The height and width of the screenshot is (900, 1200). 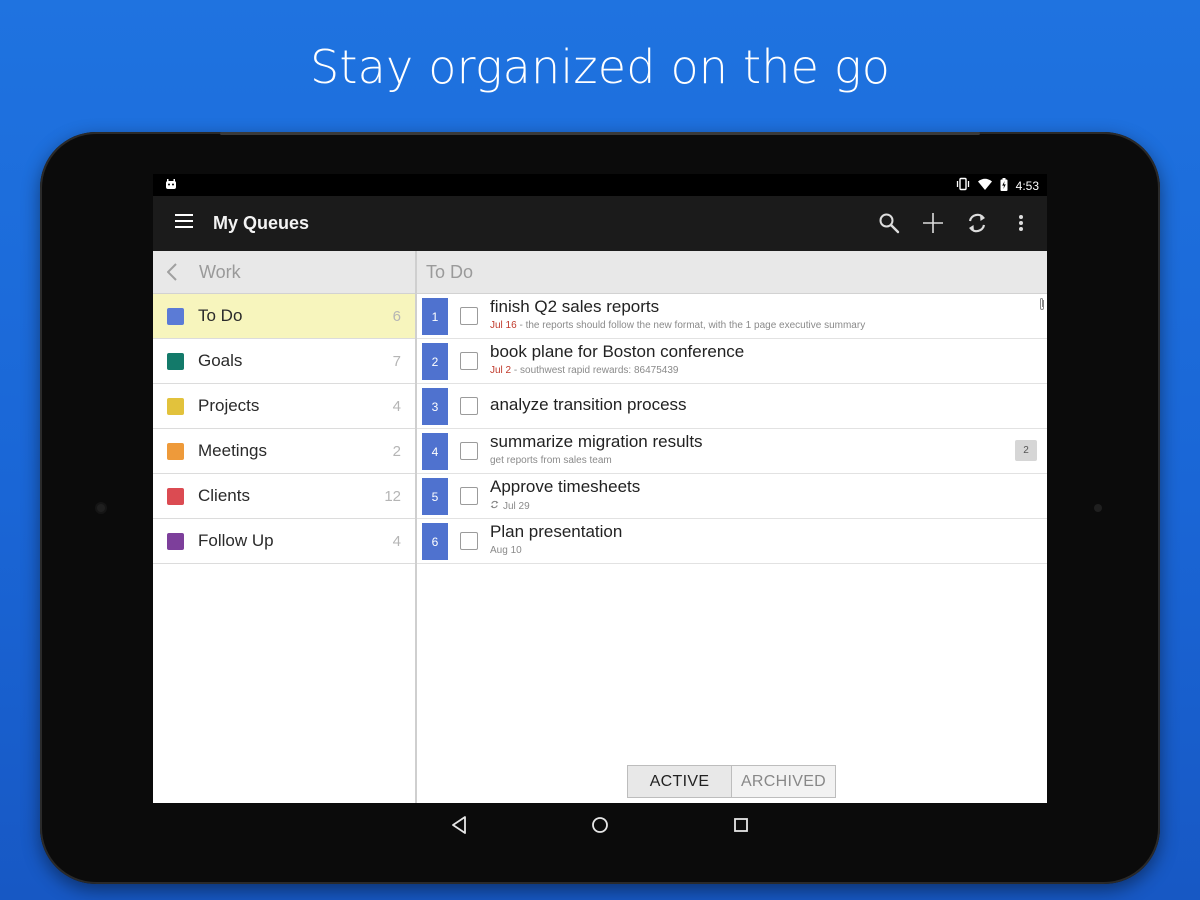 I want to click on queue-count: 2, so click(x=396, y=451).